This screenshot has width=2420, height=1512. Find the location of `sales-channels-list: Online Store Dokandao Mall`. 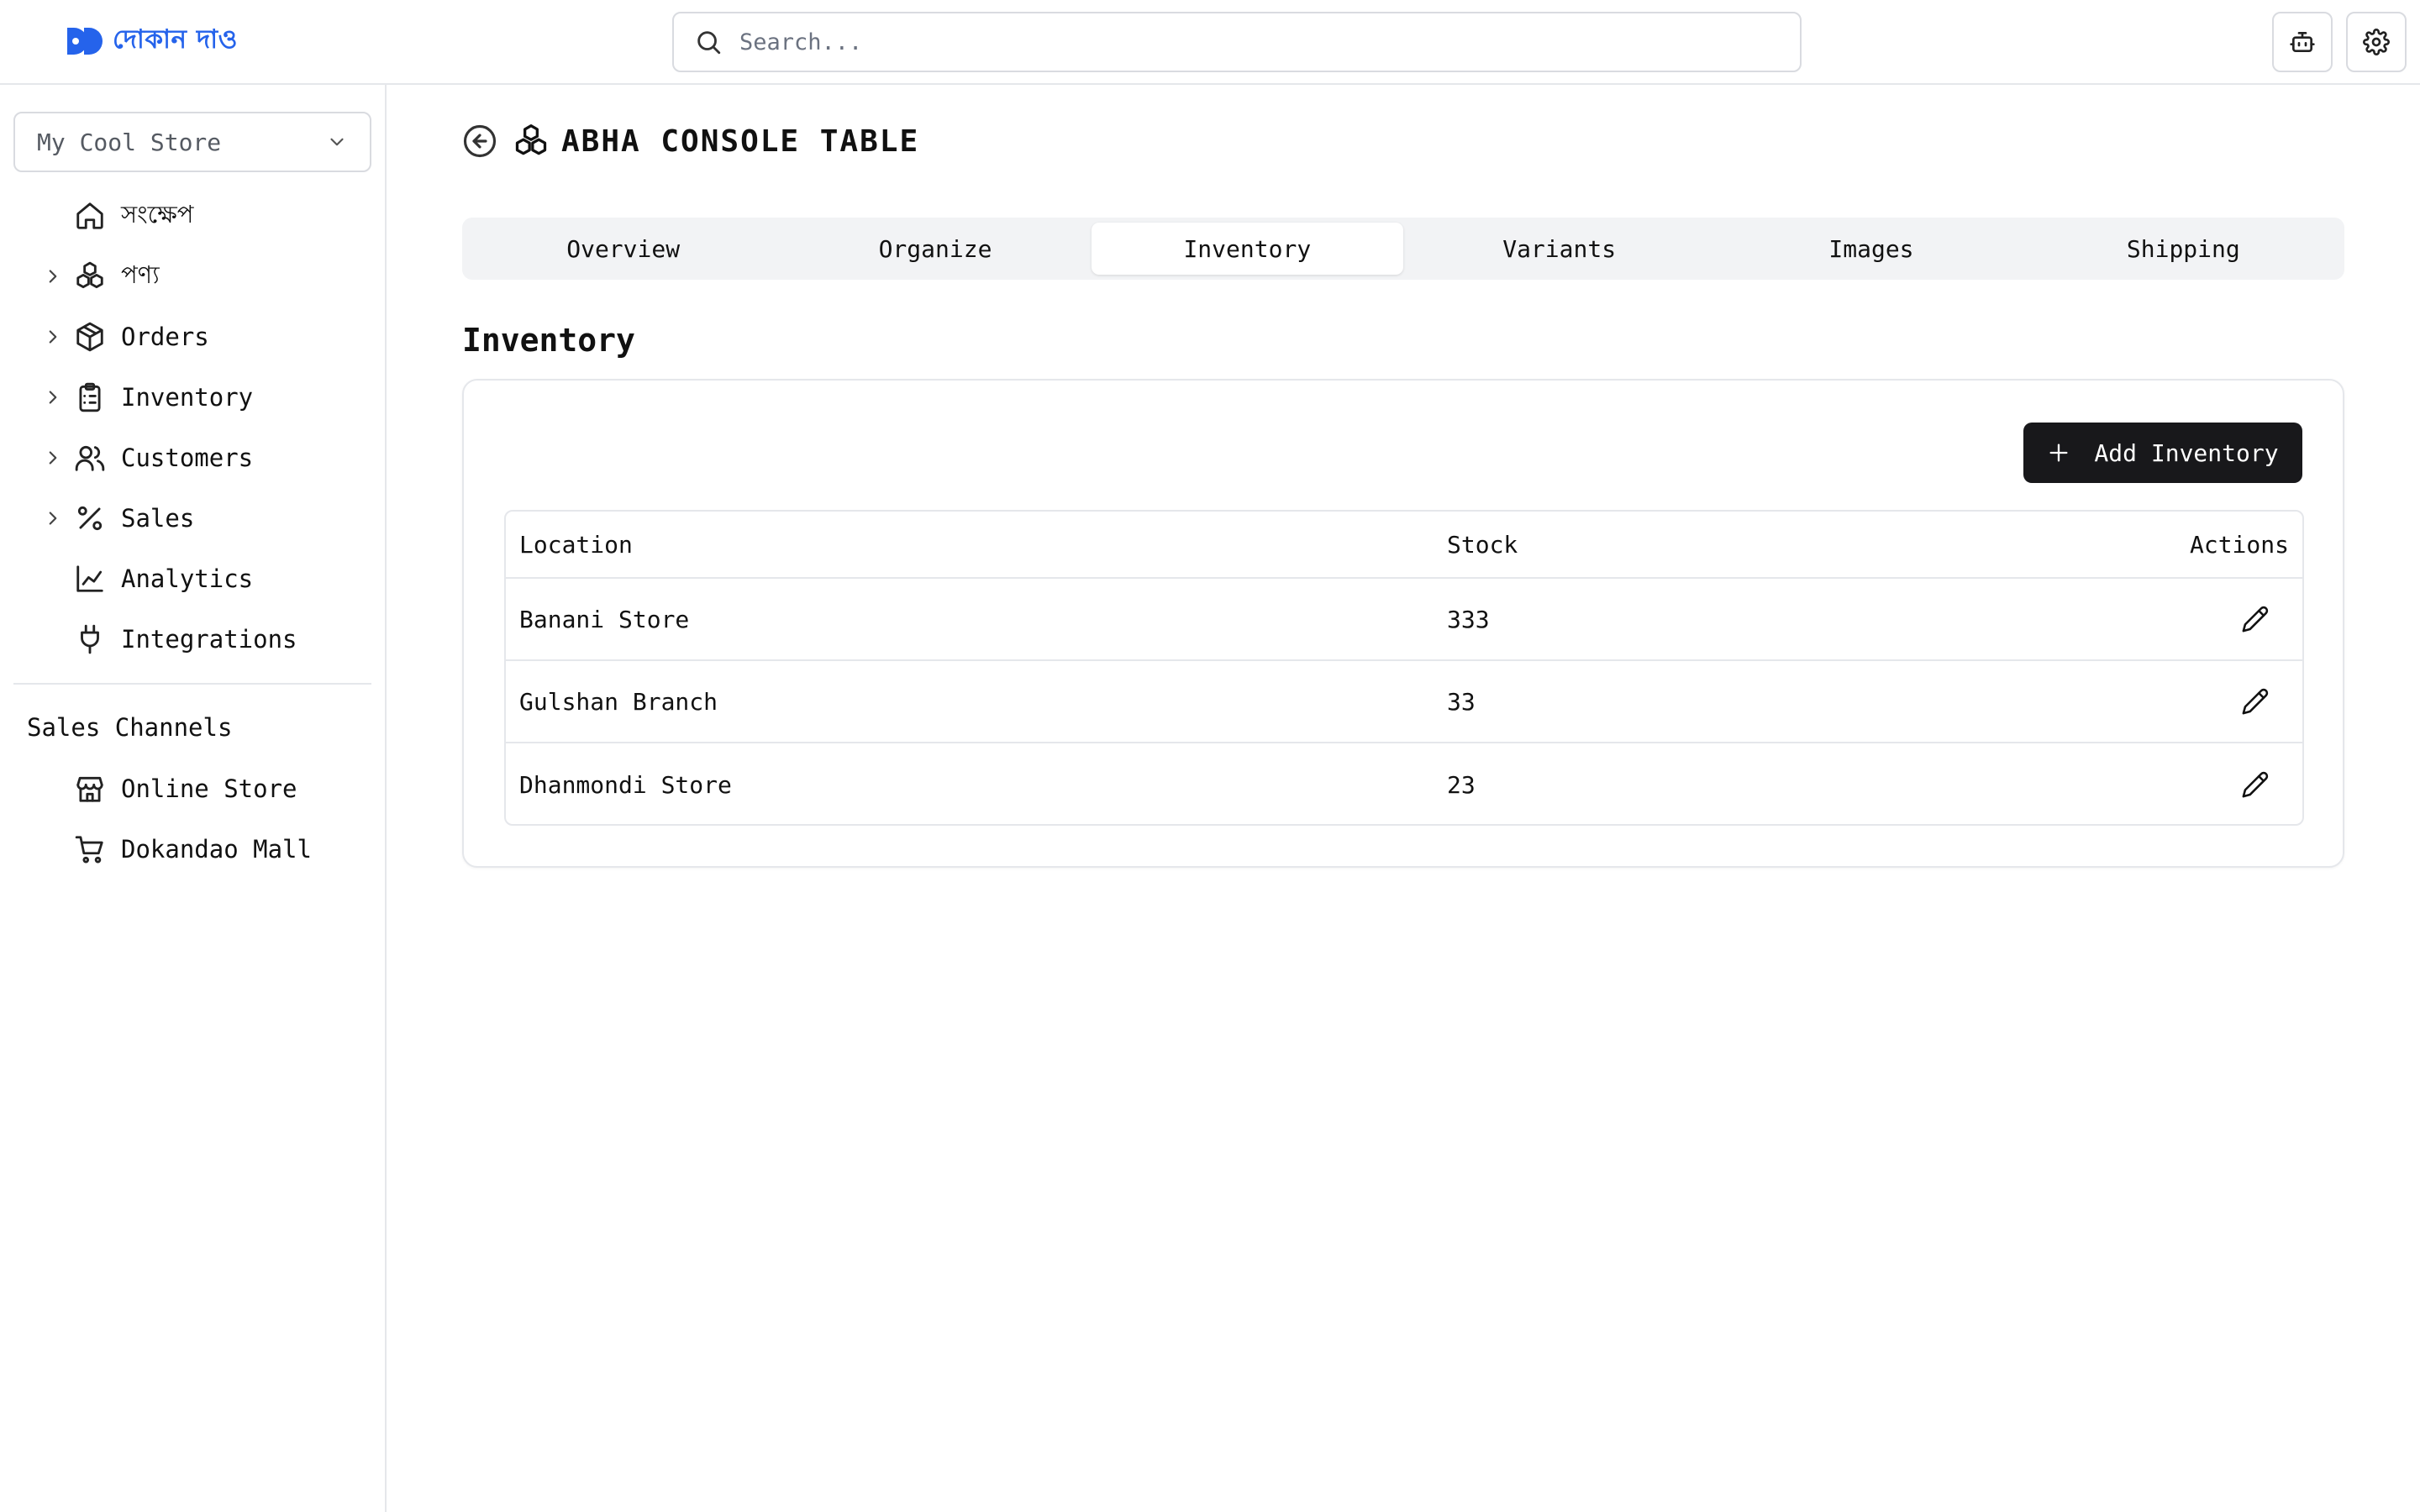

sales-channels-list: Online Store Dokandao Mall is located at coordinates (193, 819).